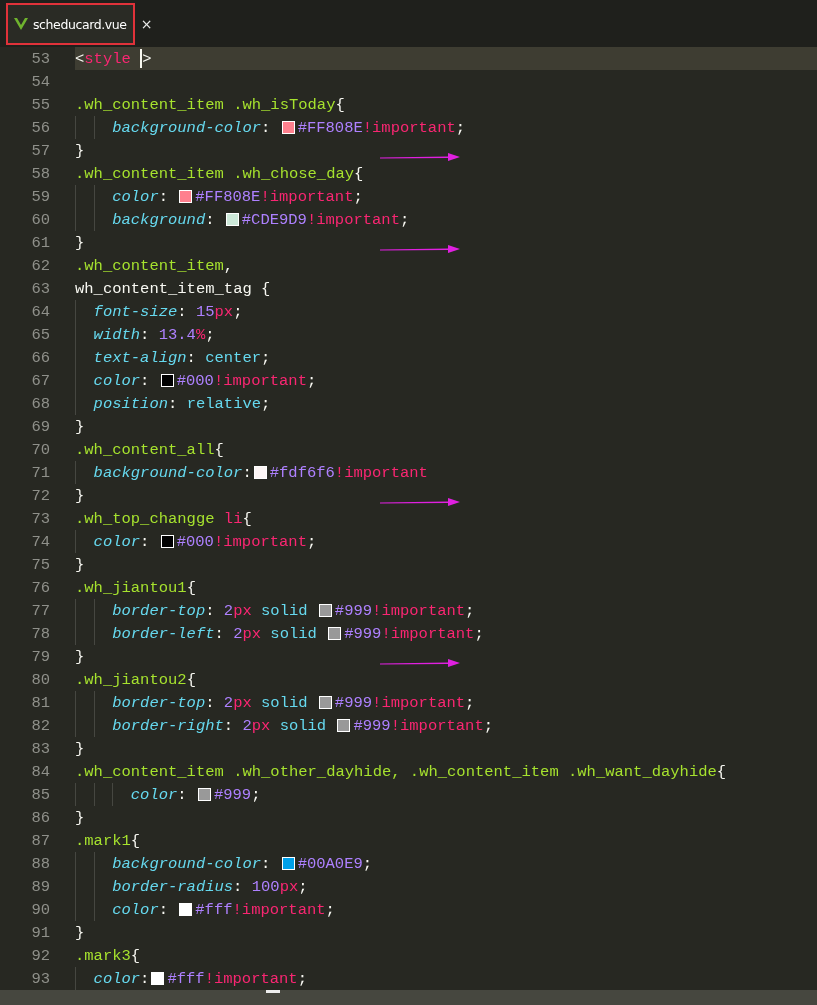  I want to click on line-number: 64, so click(40, 311).